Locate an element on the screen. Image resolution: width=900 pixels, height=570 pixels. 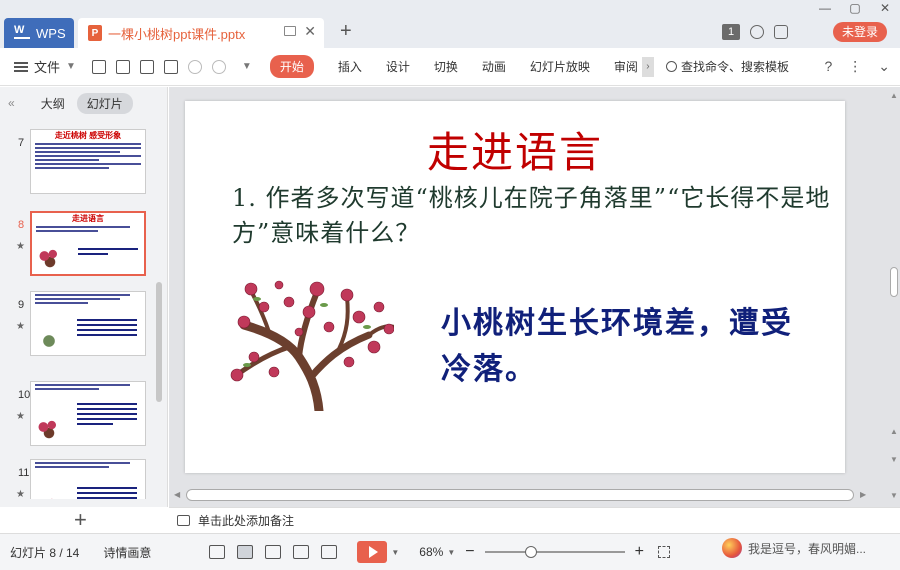
shirt-icon is located at coordinates (781, 32).